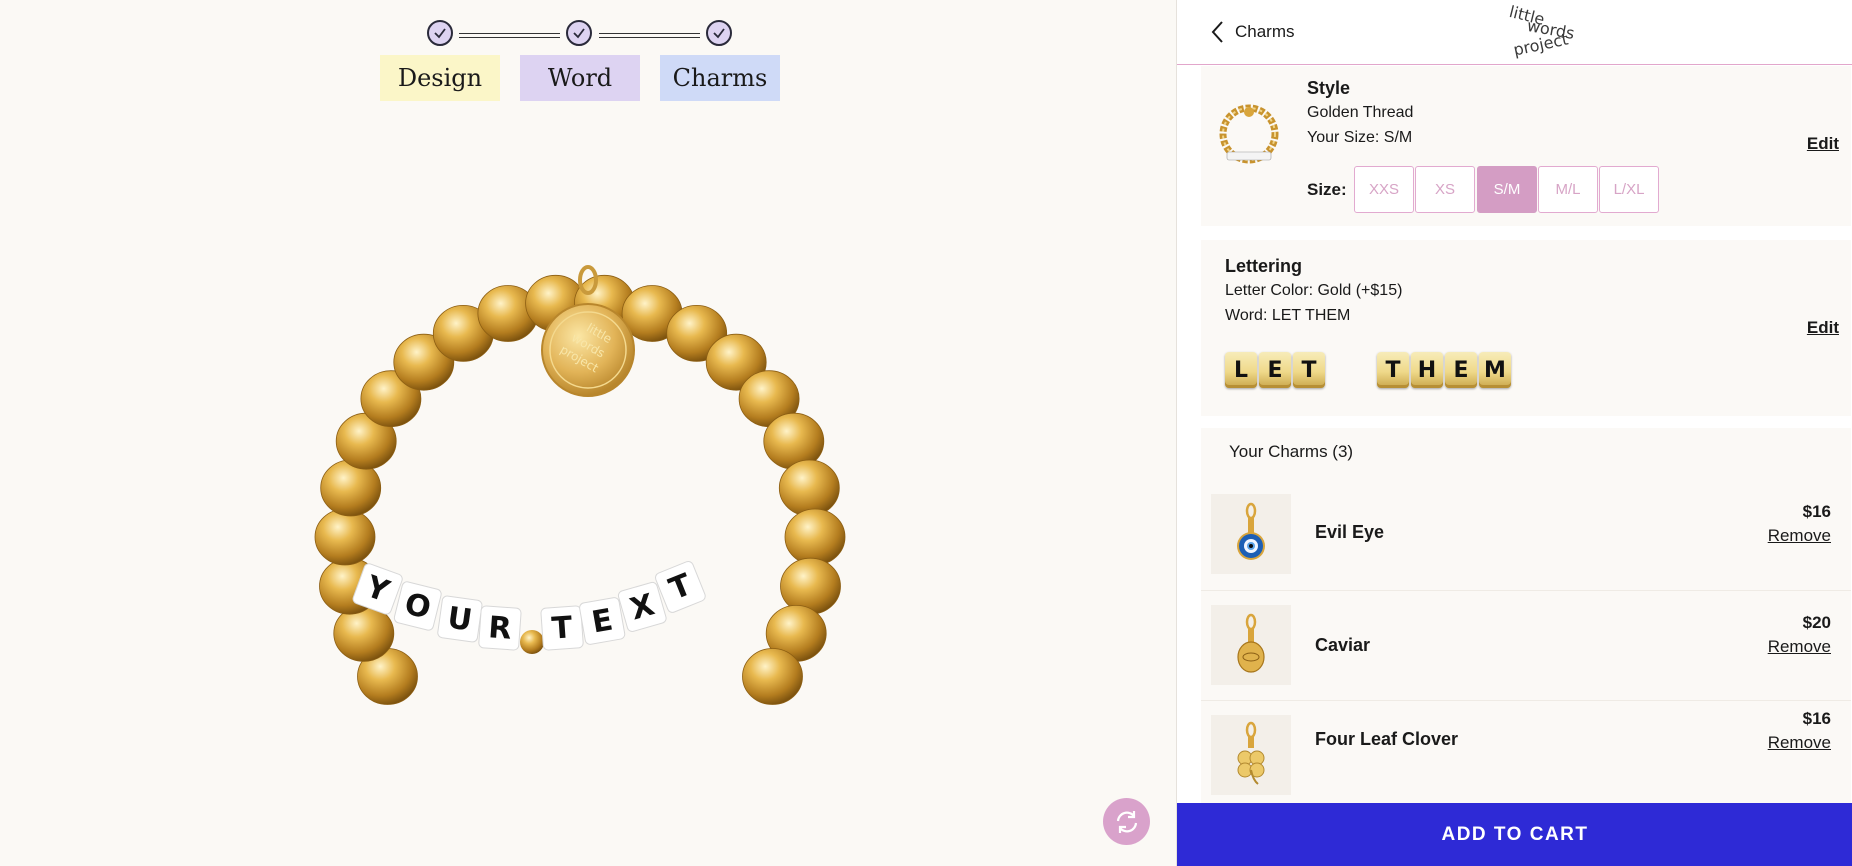  What do you see at coordinates (1514, 834) in the screenshot?
I see `add-to-cart-button: ADD TO CART` at bounding box center [1514, 834].